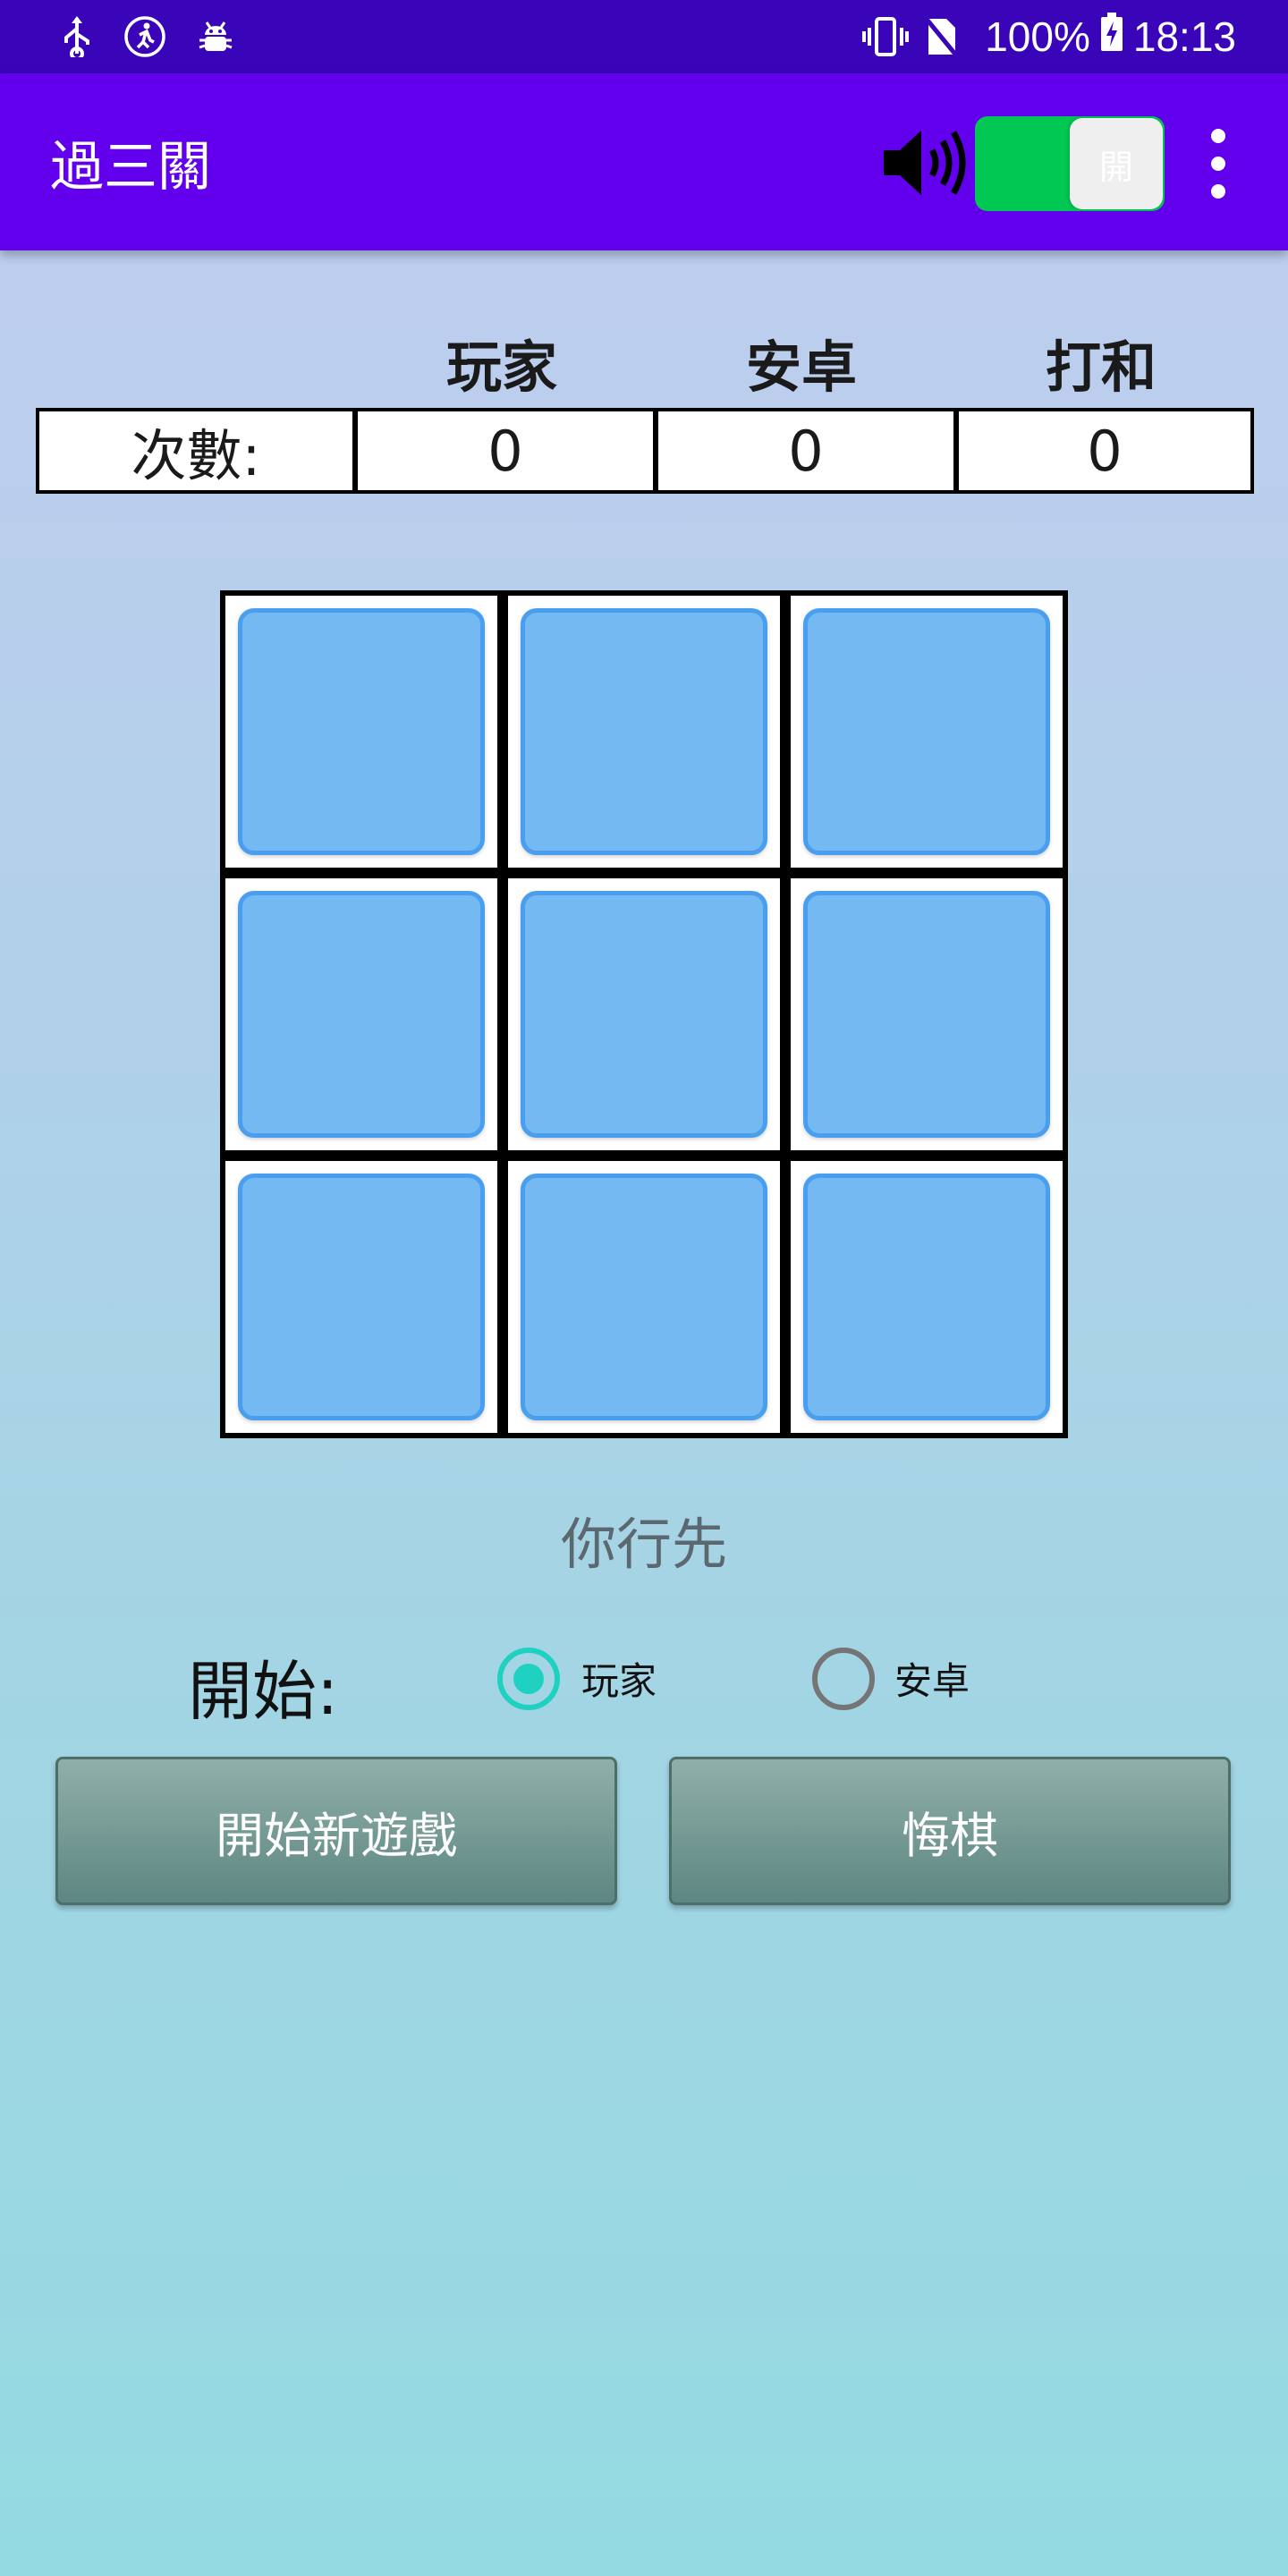  What do you see at coordinates (843, 1679) in the screenshot?
I see `radio-start-android` at bounding box center [843, 1679].